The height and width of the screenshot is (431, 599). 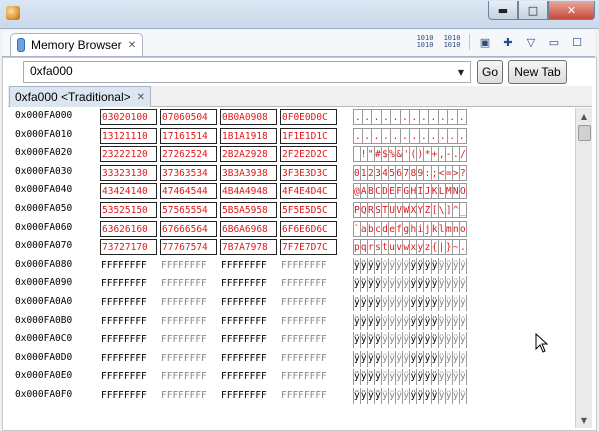 I want to click on memory-cell: 4F4E4D4C, so click(x=308, y=191).